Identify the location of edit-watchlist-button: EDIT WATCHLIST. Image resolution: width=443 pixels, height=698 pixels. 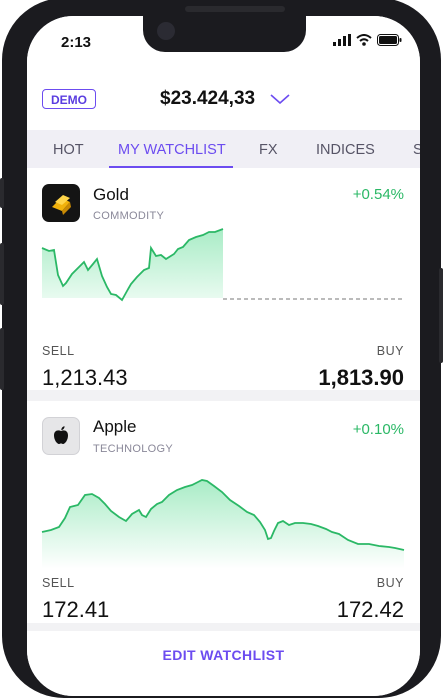
(223, 655).